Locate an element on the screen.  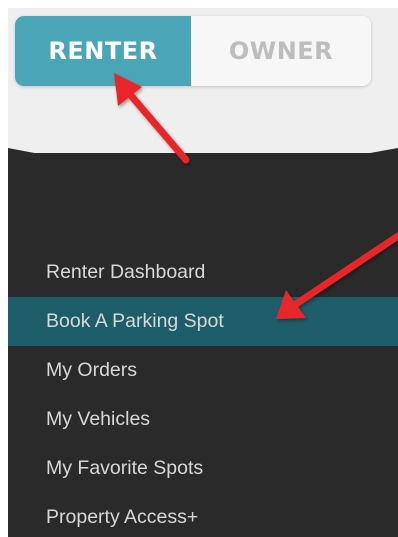
owner-tab: OWNER is located at coordinates (281, 51).